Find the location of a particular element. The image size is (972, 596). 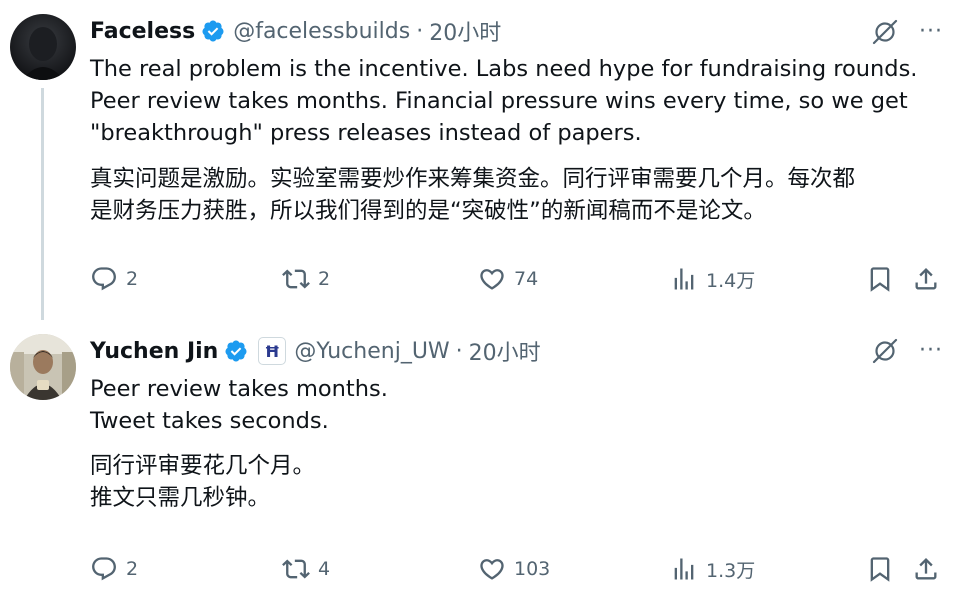

repost-count: 4 is located at coordinates (324, 569).